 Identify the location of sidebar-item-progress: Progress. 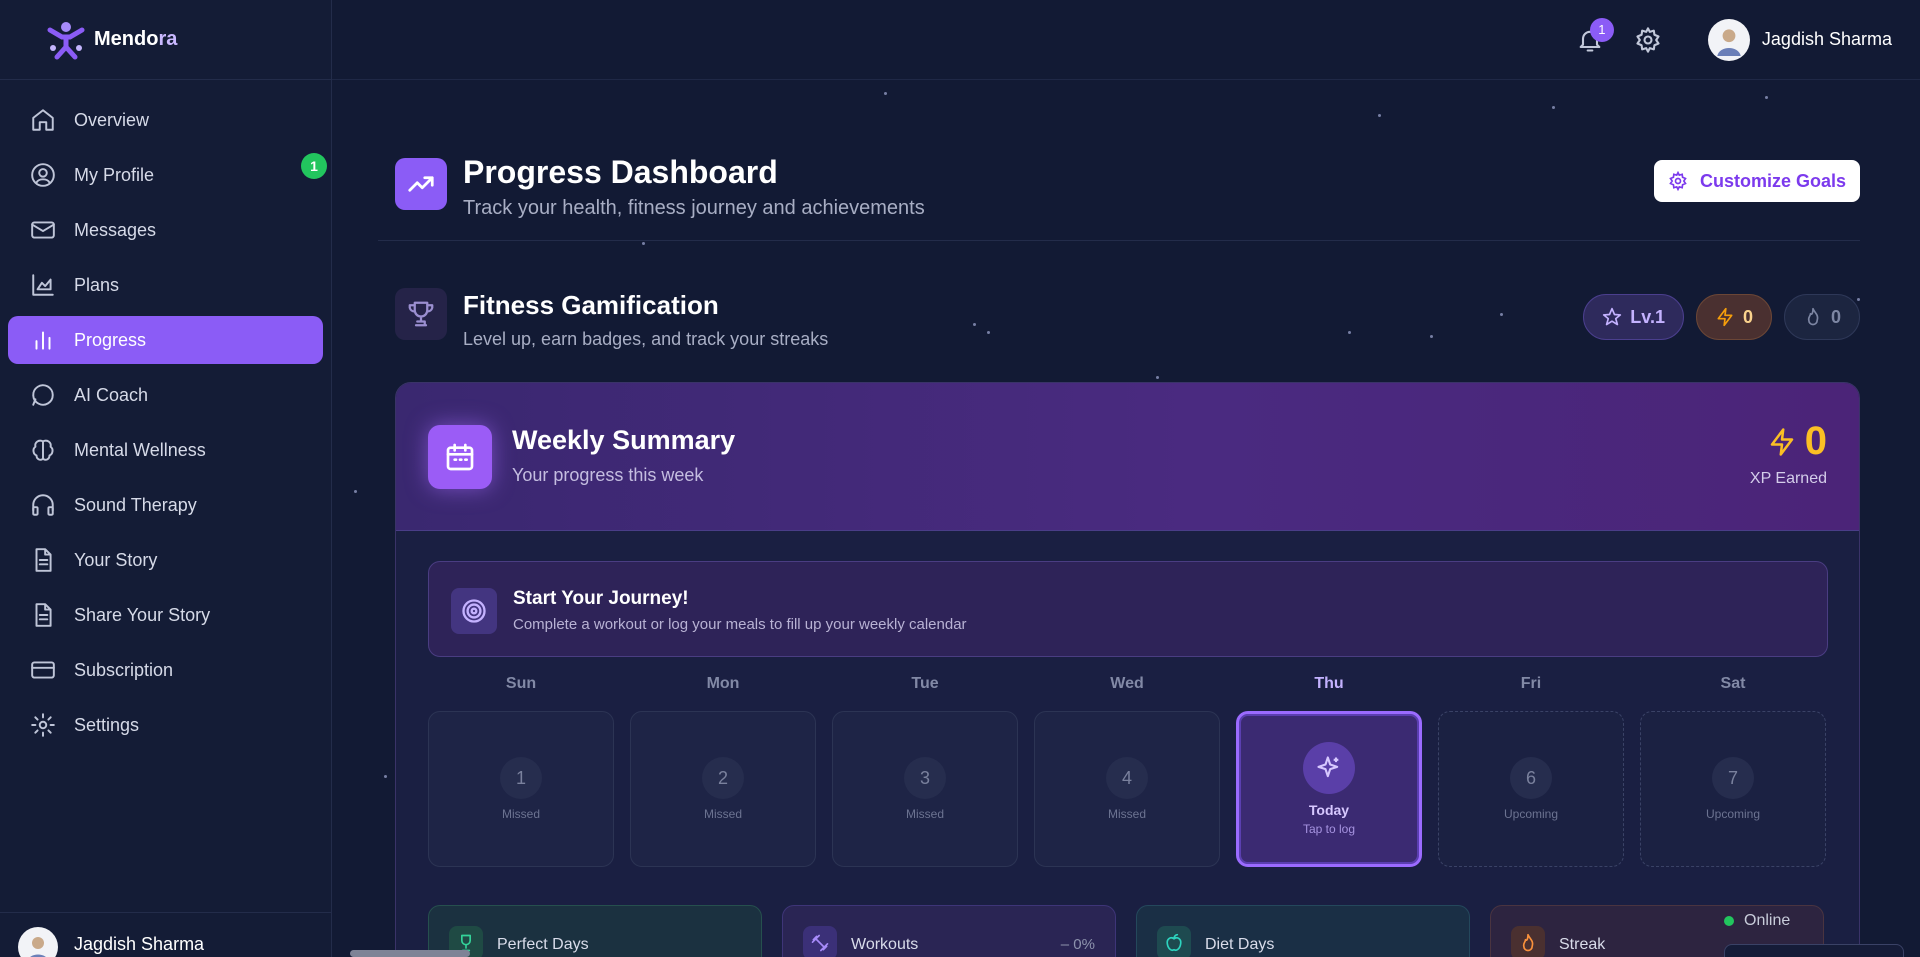
(165, 340).